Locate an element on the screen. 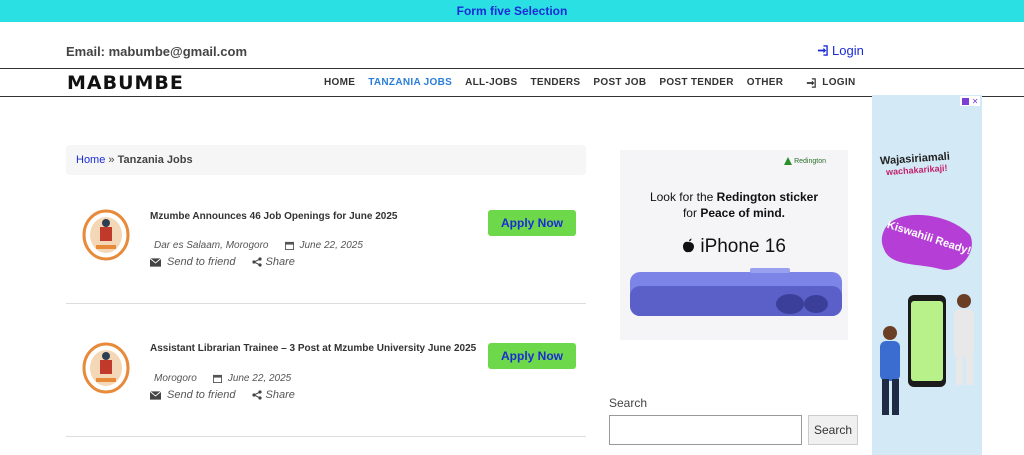 The width and height of the screenshot is (1024, 455). search-button: Search is located at coordinates (833, 430).